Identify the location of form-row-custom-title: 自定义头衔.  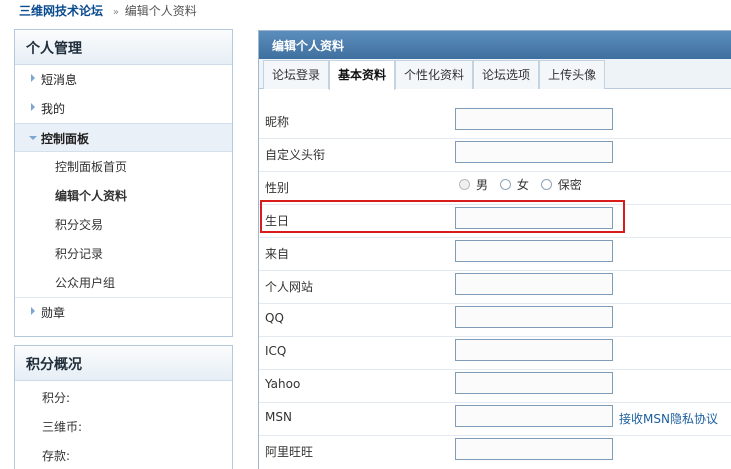
(495, 155).